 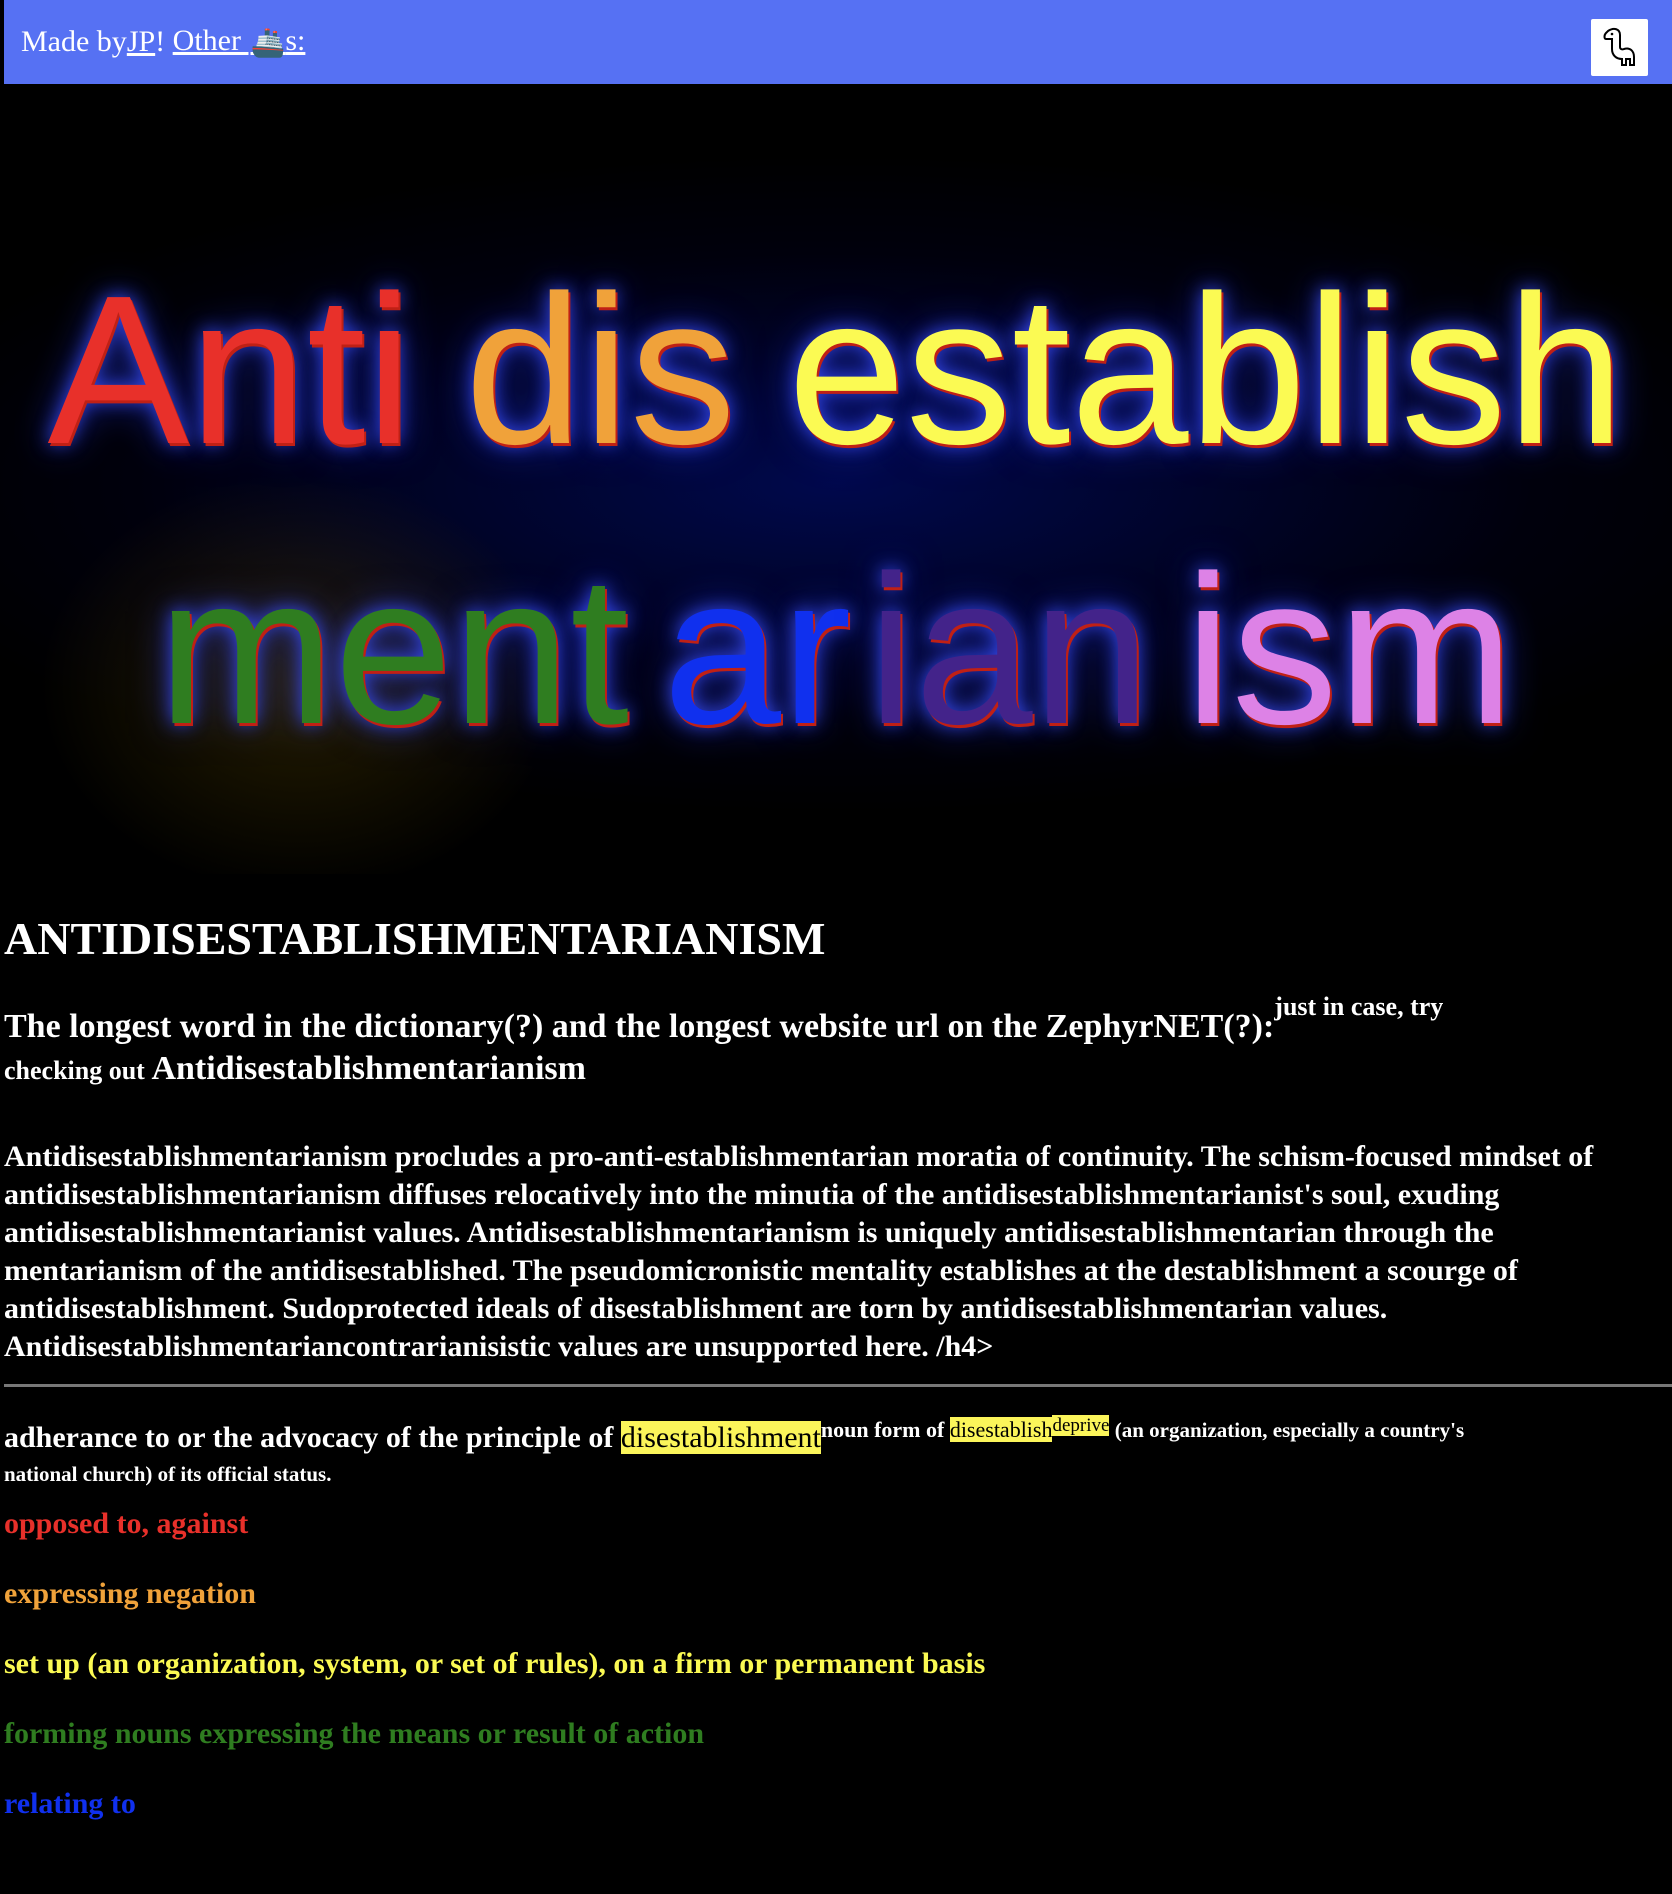 What do you see at coordinates (1349, 649) in the screenshot?
I see `hero-part-ism: ism` at bounding box center [1349, 649].